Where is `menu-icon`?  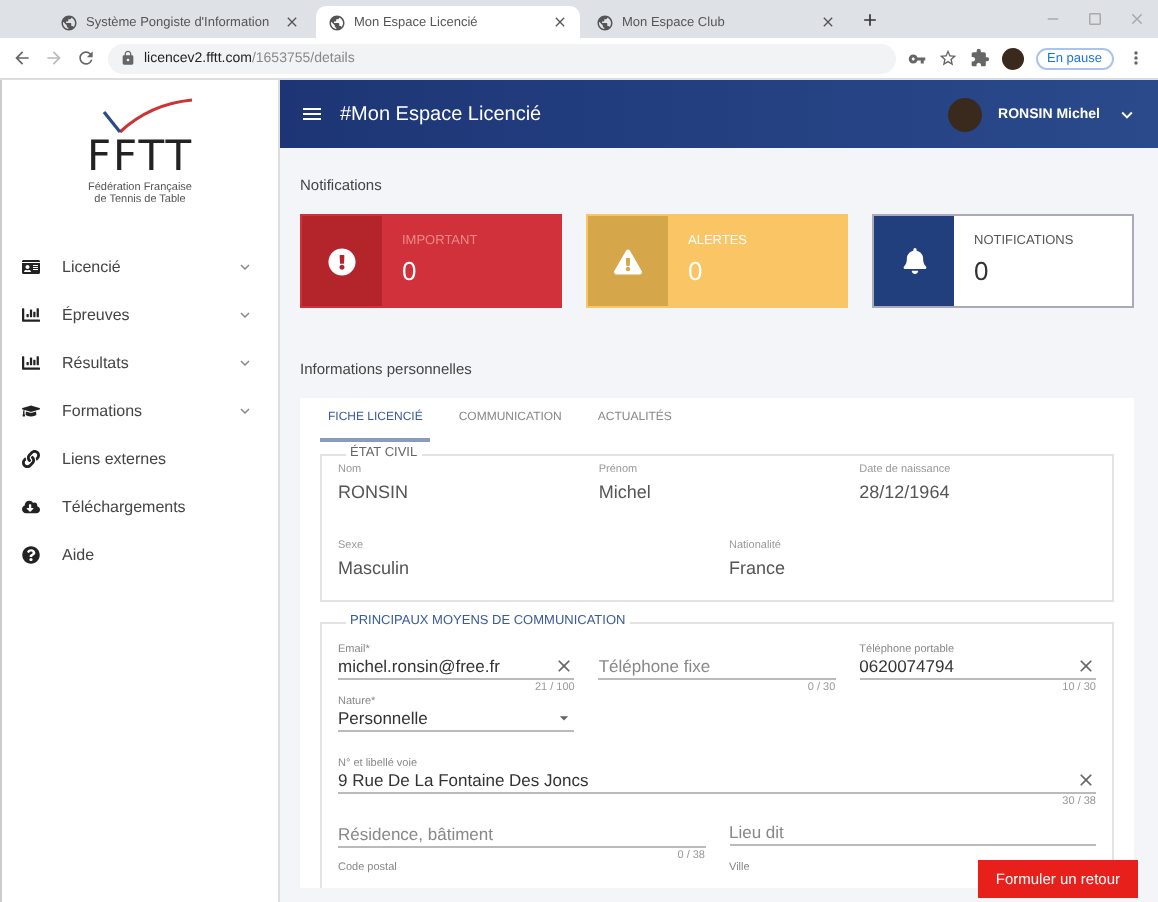
menu-icon is located at coordinates (312, 114).